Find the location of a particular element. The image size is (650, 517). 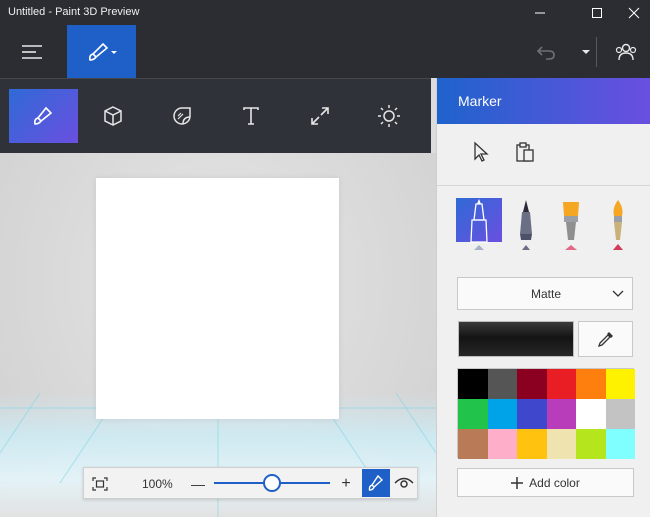

menu-button is located at coordinates (32, 52).